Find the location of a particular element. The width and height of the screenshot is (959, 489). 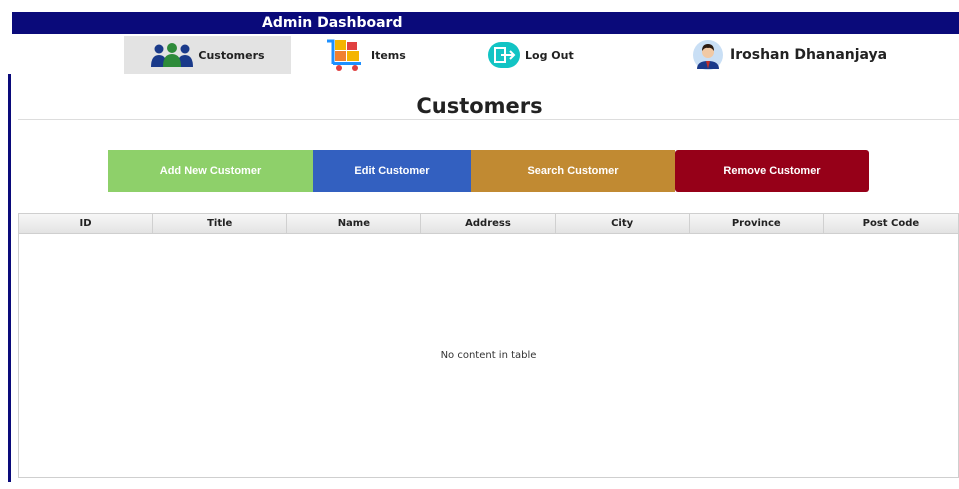

nav-user: Iroshan Dhananjaya is located at coordinates (788, 55).